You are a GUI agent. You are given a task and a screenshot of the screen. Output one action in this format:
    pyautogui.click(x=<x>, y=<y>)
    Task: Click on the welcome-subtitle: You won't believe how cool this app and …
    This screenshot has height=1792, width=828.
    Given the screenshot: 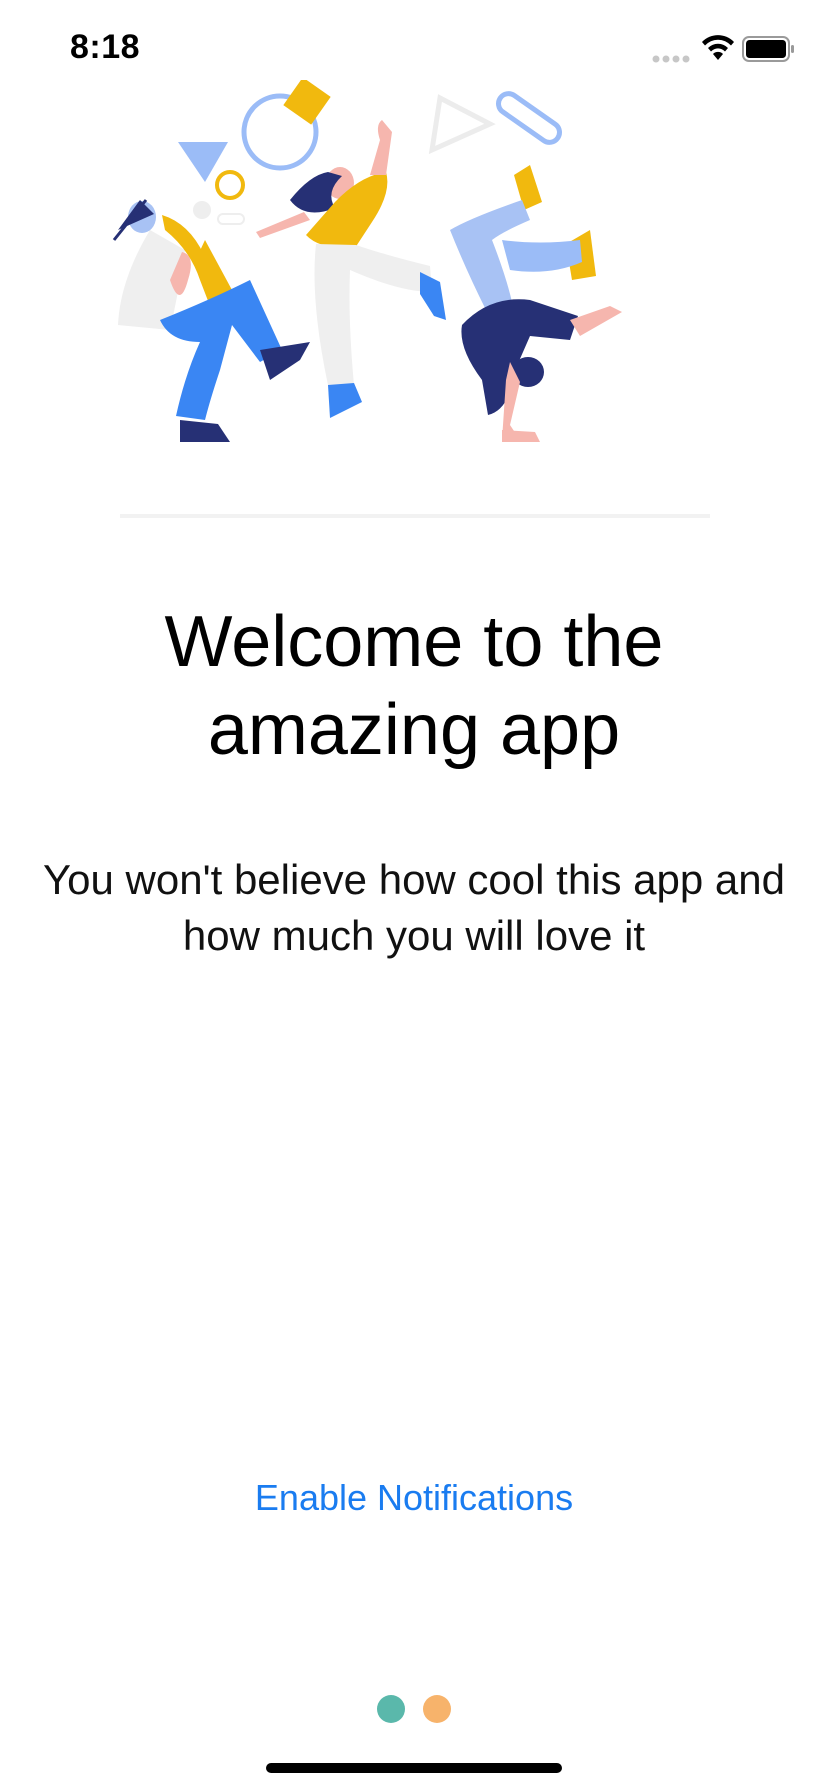 What is the action you would take?
    pyautogui.click(x=414, y=907)
    